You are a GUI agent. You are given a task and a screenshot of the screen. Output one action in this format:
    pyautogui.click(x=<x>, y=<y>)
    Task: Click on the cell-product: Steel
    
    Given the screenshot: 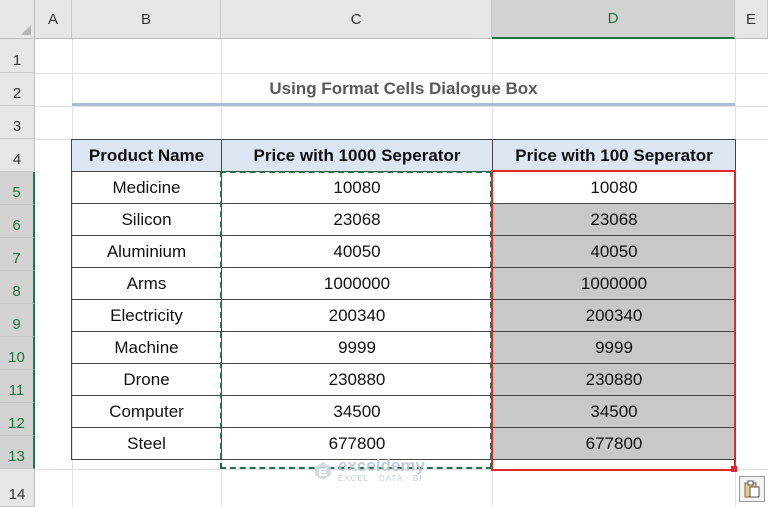 What is the action you would take?
    pyautogui.click(x=146, y=443)
    